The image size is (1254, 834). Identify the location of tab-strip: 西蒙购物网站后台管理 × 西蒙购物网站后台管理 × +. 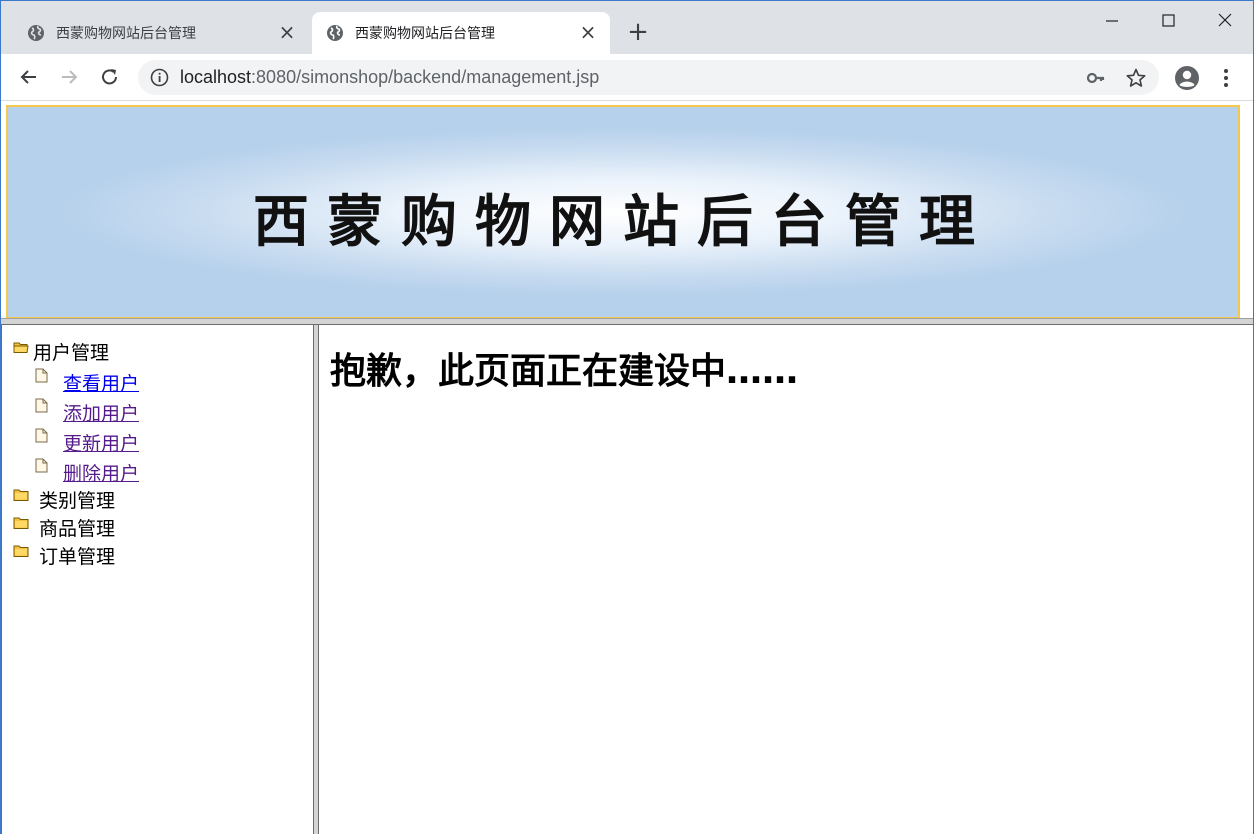
(627, 27).